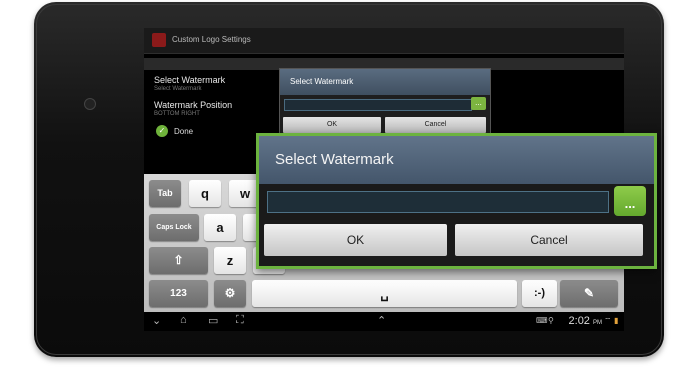 This screenshot has width=700, height=370. Describe the element at coordinates (542, 320) in the screenshot. I see `keyboard-status-icon: ⌨` at that location.